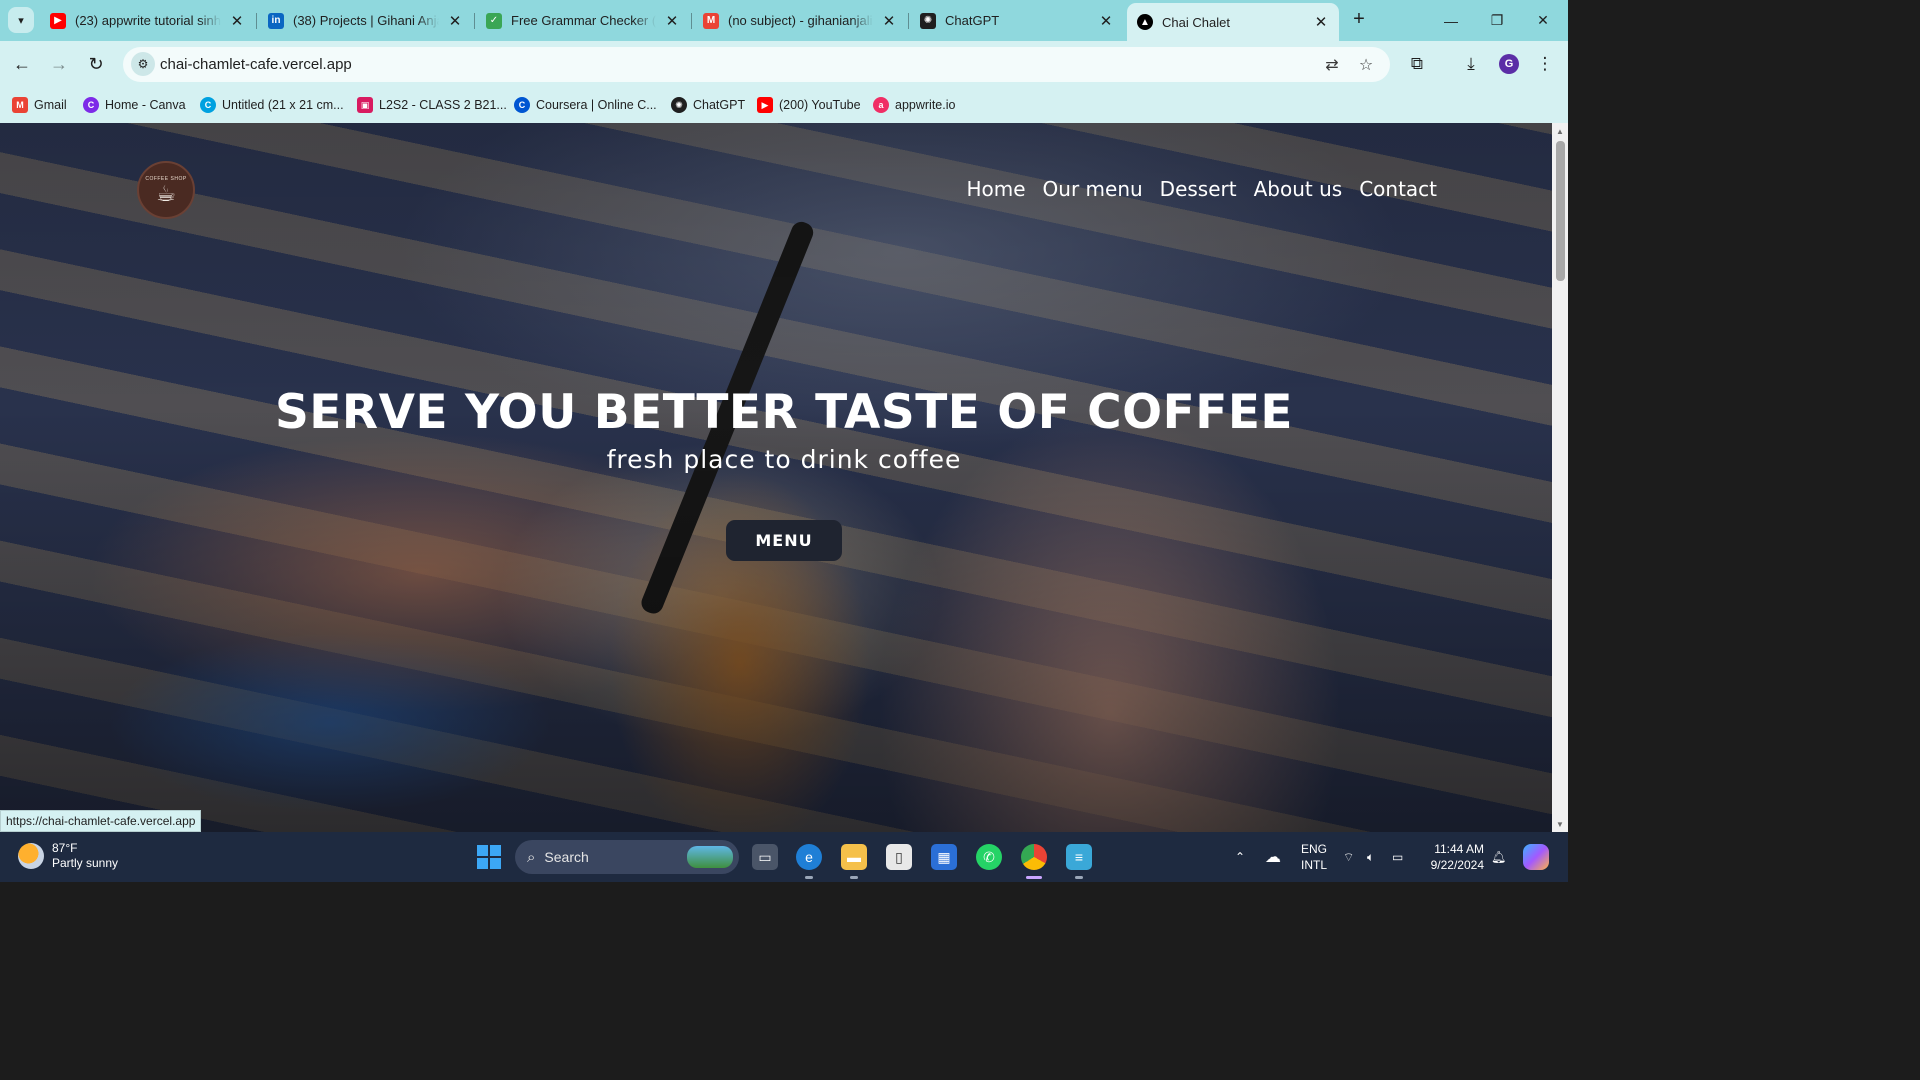 This screenshot has width=1920, height=1080. What do you see at coordinates (96, 64) in the screenshot?
I see `reload-button: ↻` at bounding box center [96, 64].